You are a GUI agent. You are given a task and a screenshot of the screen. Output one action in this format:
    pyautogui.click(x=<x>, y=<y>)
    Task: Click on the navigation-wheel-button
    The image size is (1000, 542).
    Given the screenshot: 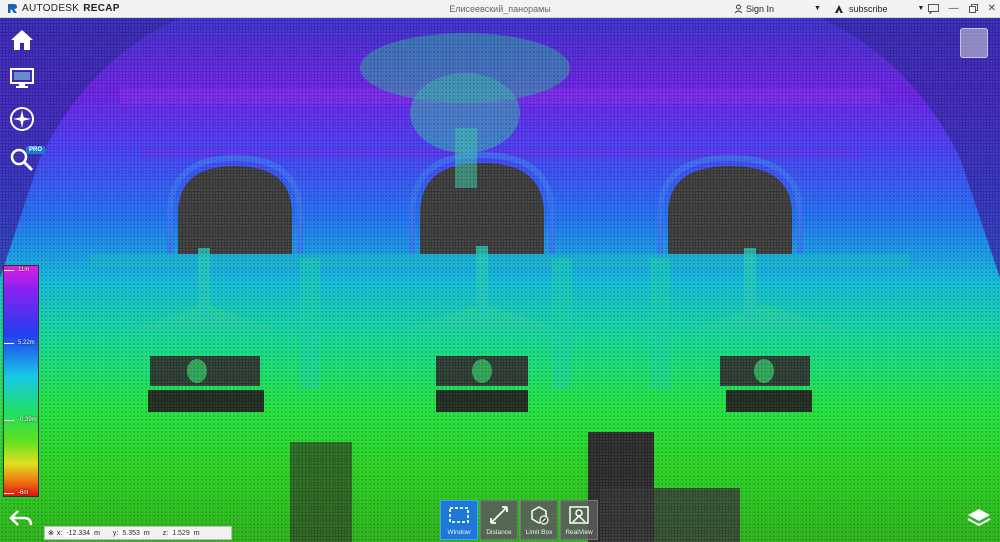 What is the action you would take?
    pyautogui.click(x=22, y=119)
    